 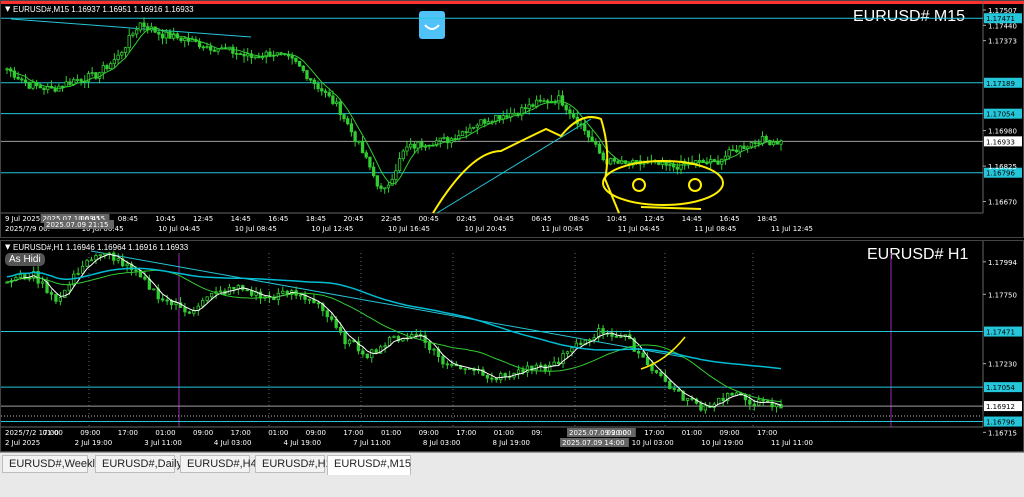 What do you see at coordinates (767, 219) in the screenshot?
I see `time-label: 18:45` at bounding box center [767, 219].